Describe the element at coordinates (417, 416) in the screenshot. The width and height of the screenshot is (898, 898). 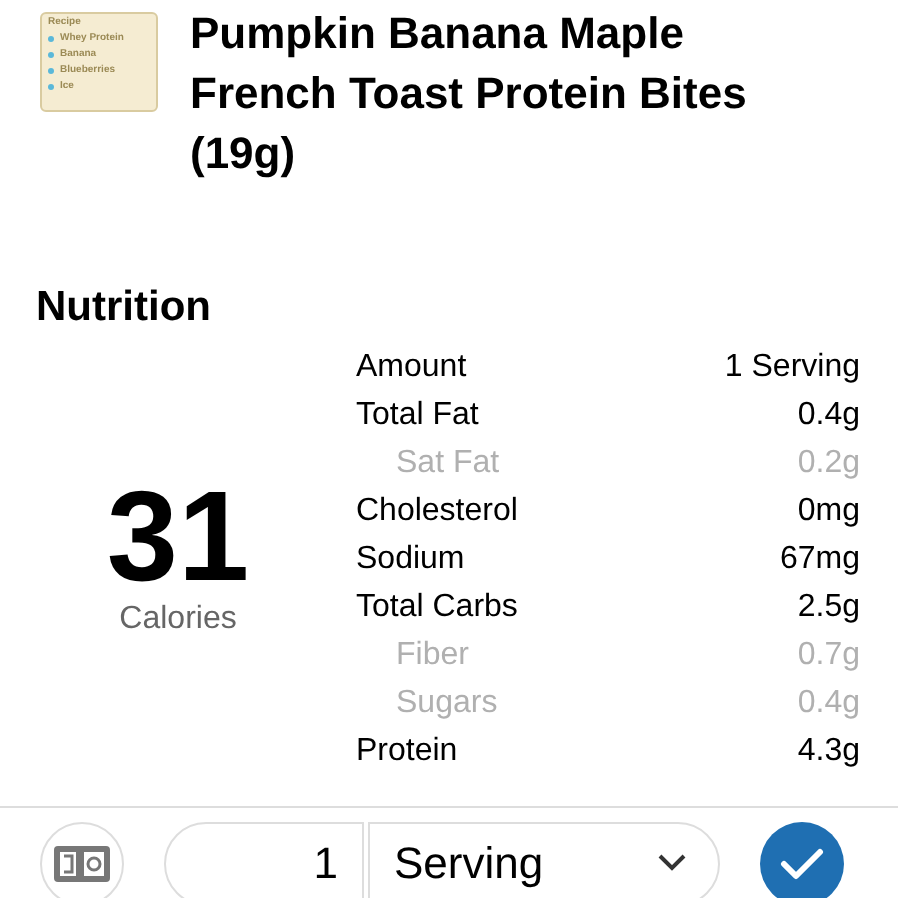
I see `nutrient-name: Total Fat` at that location.